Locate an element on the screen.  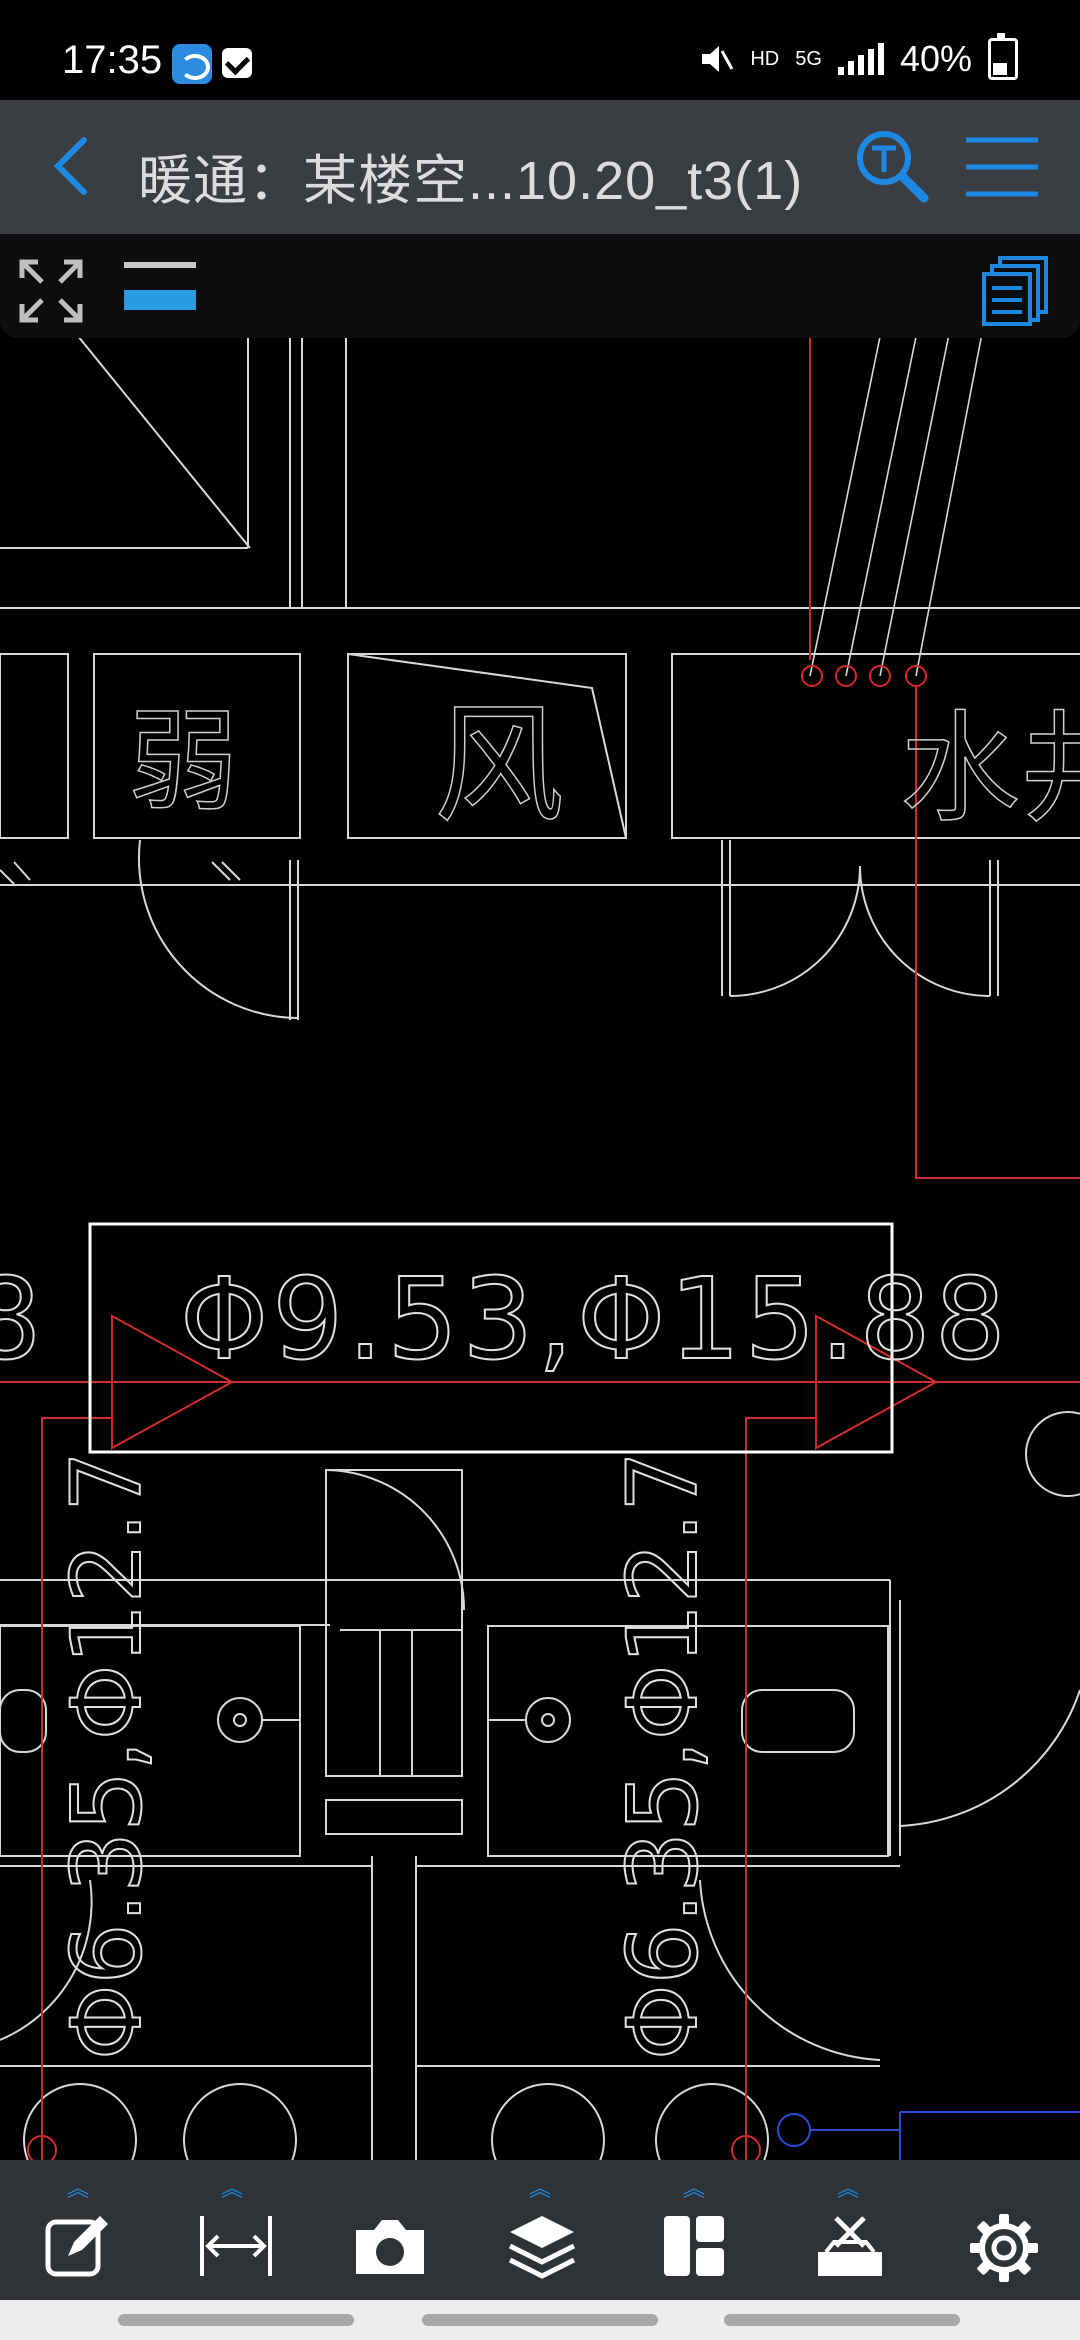
hamburger-menu-icon is located at coordinates (1002, 167).